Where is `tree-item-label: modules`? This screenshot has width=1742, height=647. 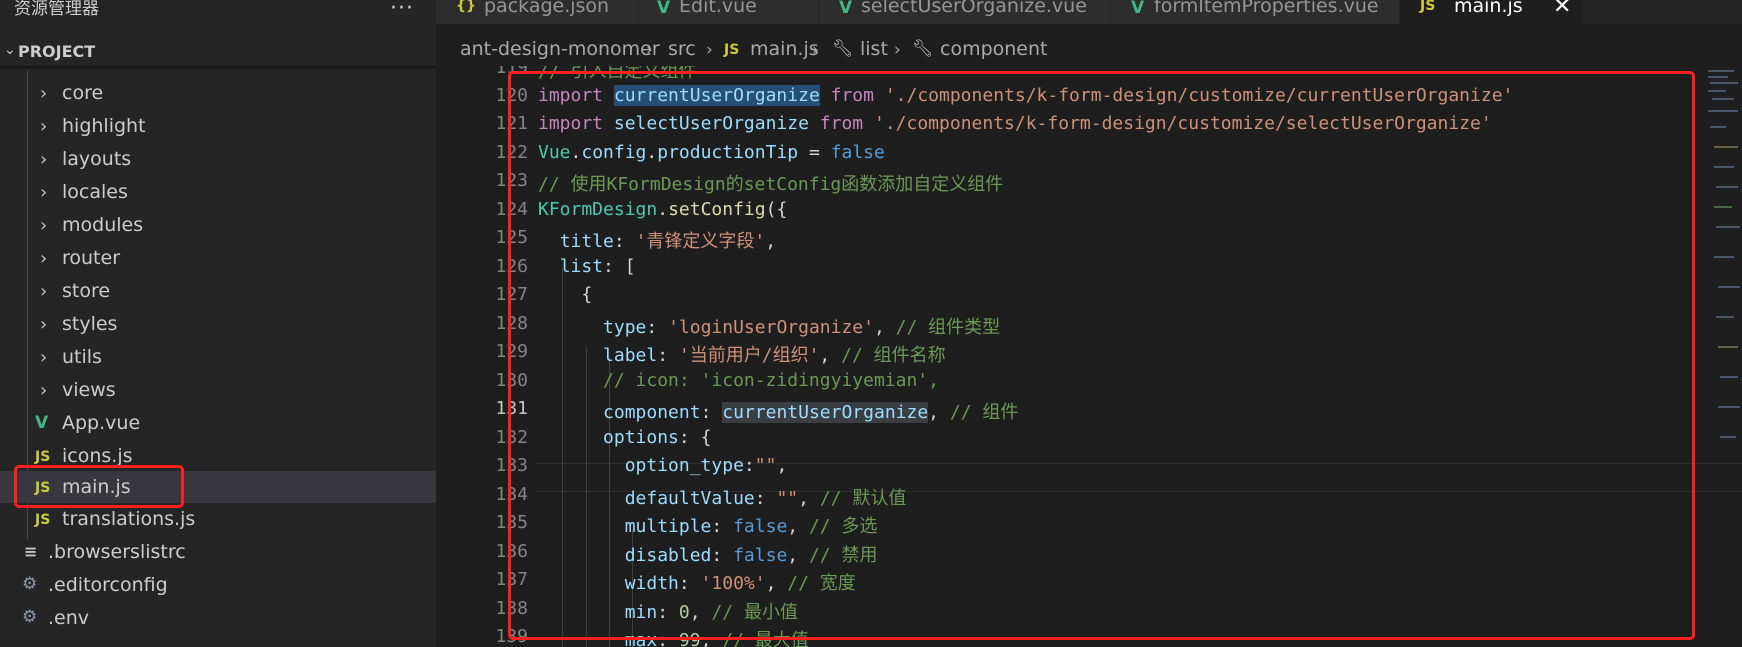
tree-item-label: modules is located at coordinates (103, 225).